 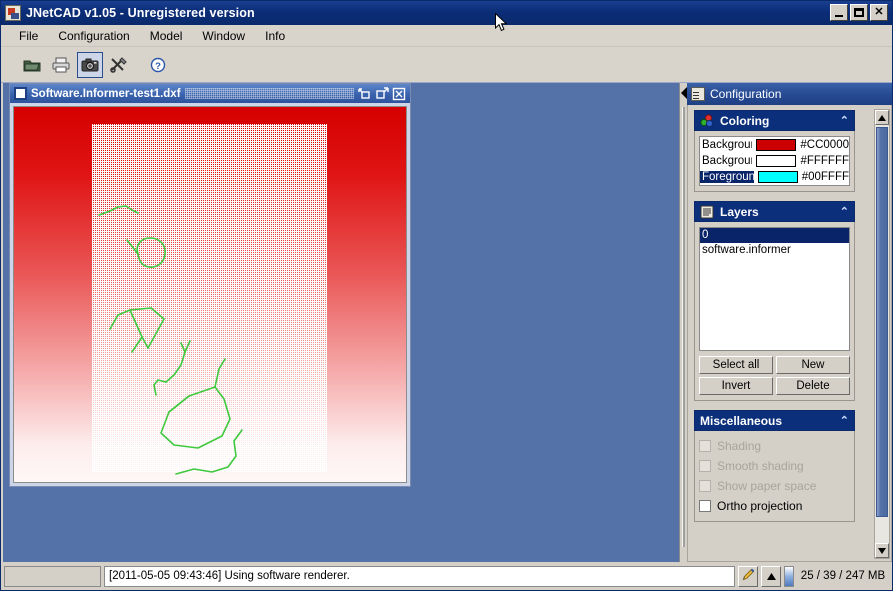 I want to click on scrollbar-thumb, so click(x=882, y=322).